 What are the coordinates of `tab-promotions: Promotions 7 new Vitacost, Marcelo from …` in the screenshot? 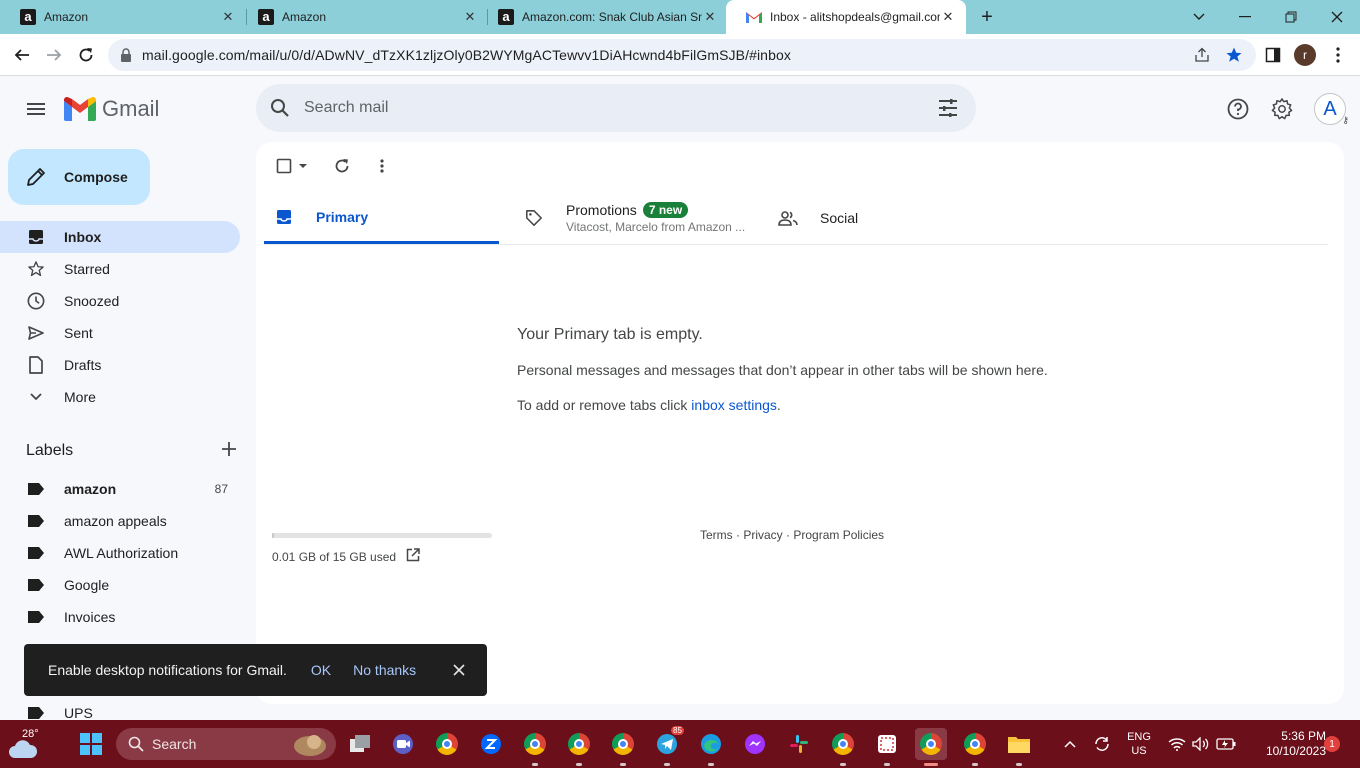 It's located at (644, 218).